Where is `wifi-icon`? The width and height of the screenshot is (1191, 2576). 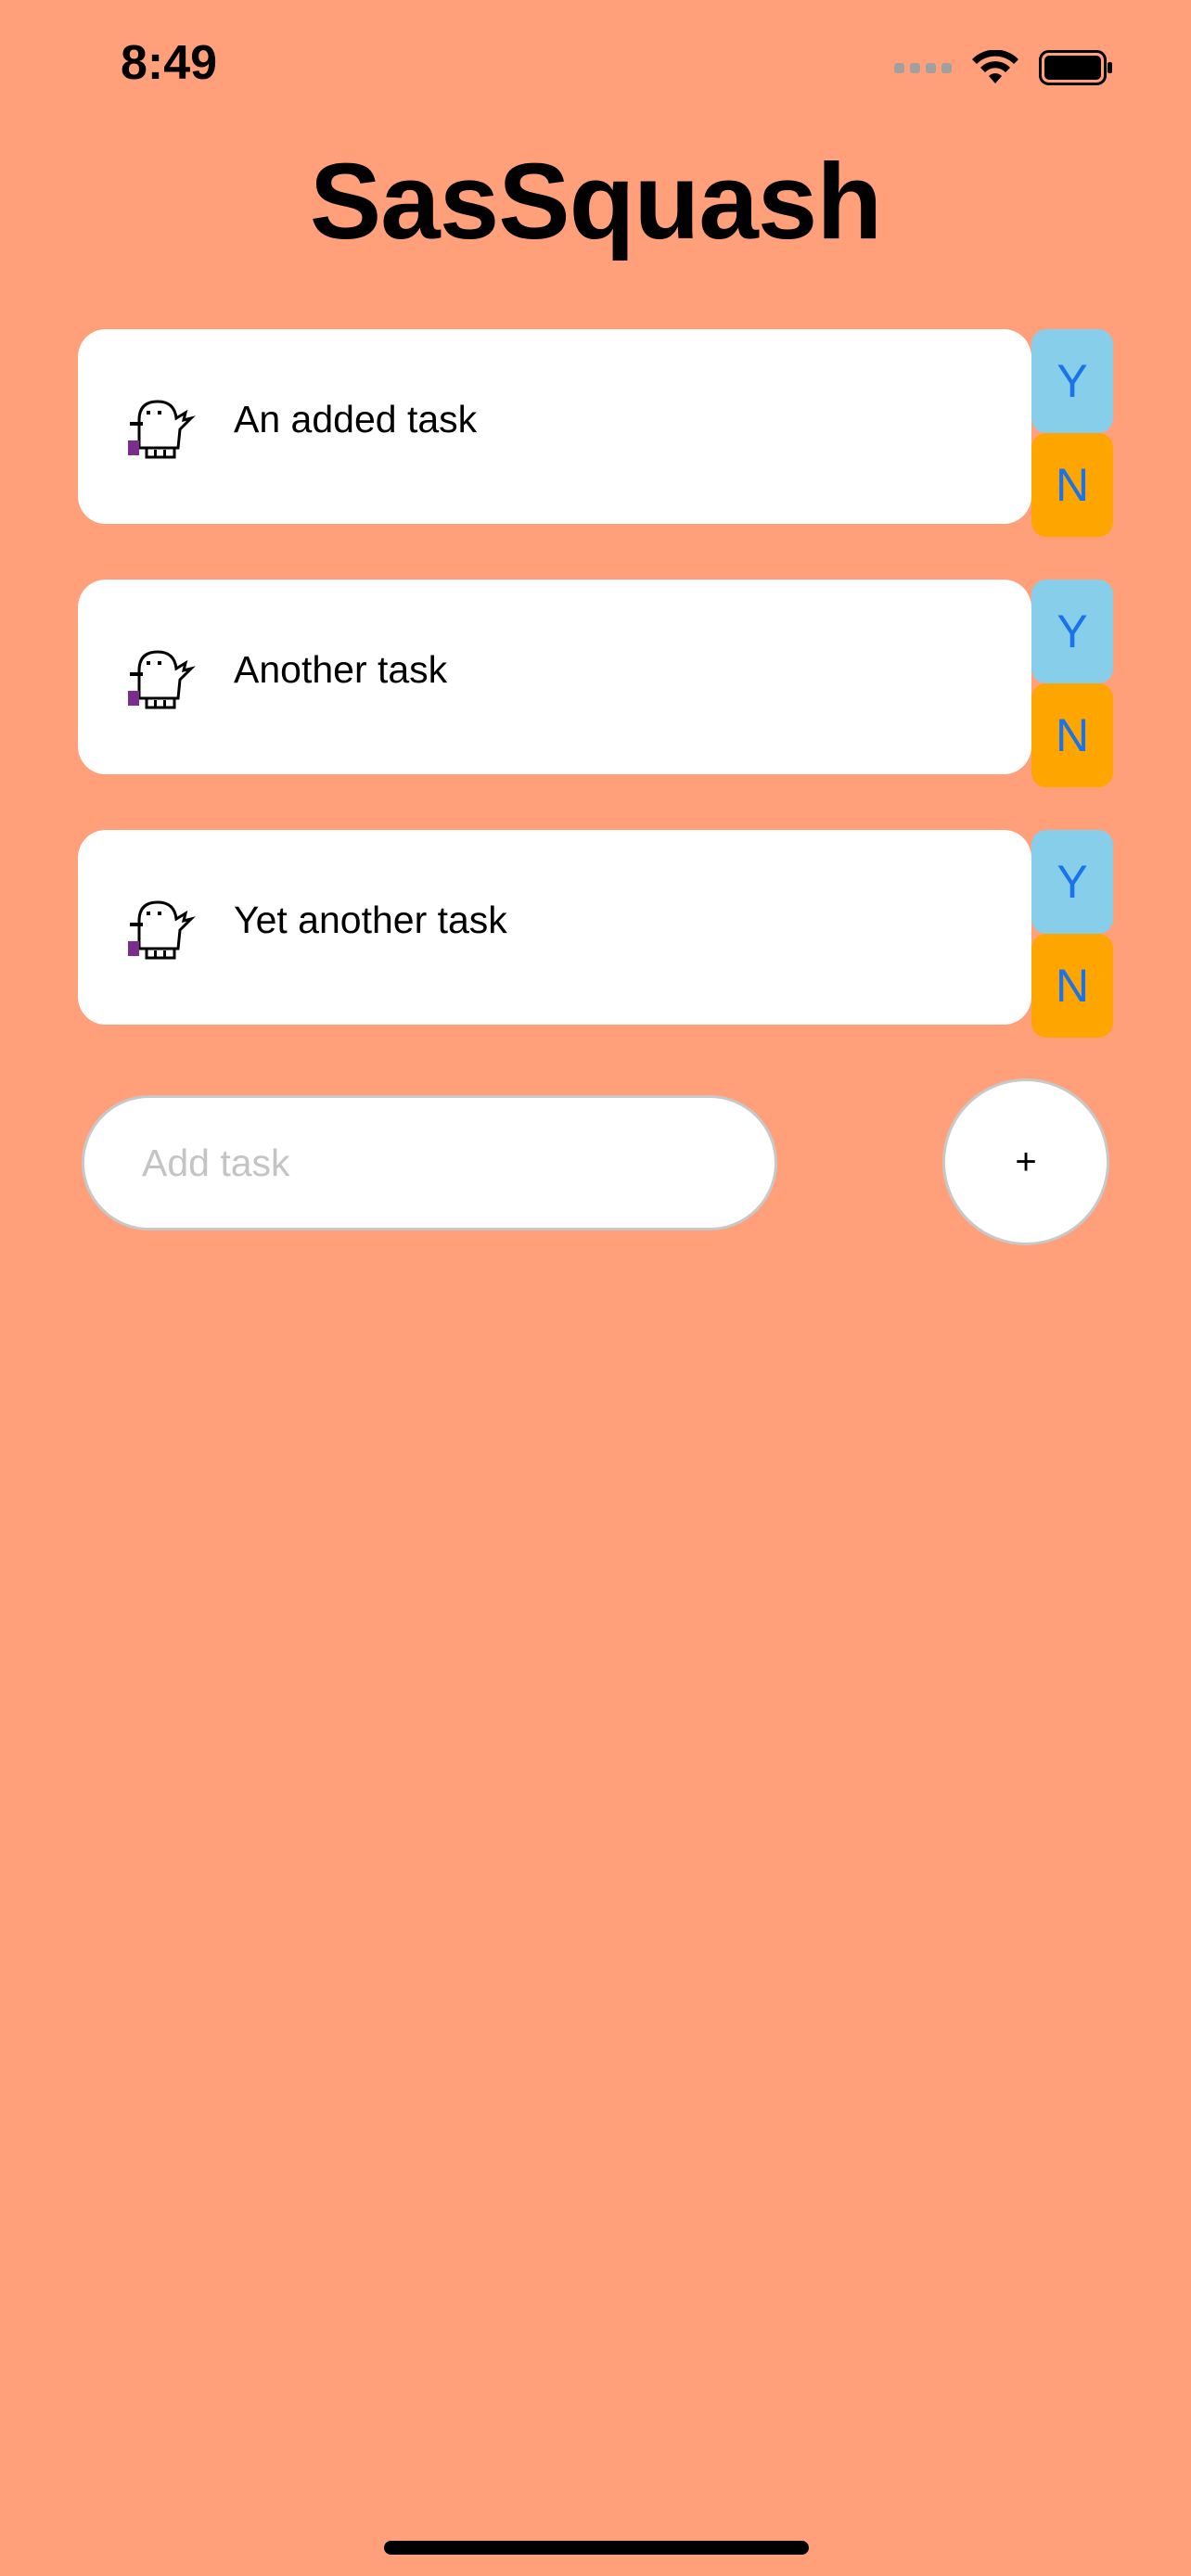 wifi-icon is located at coordinates (995, 66).